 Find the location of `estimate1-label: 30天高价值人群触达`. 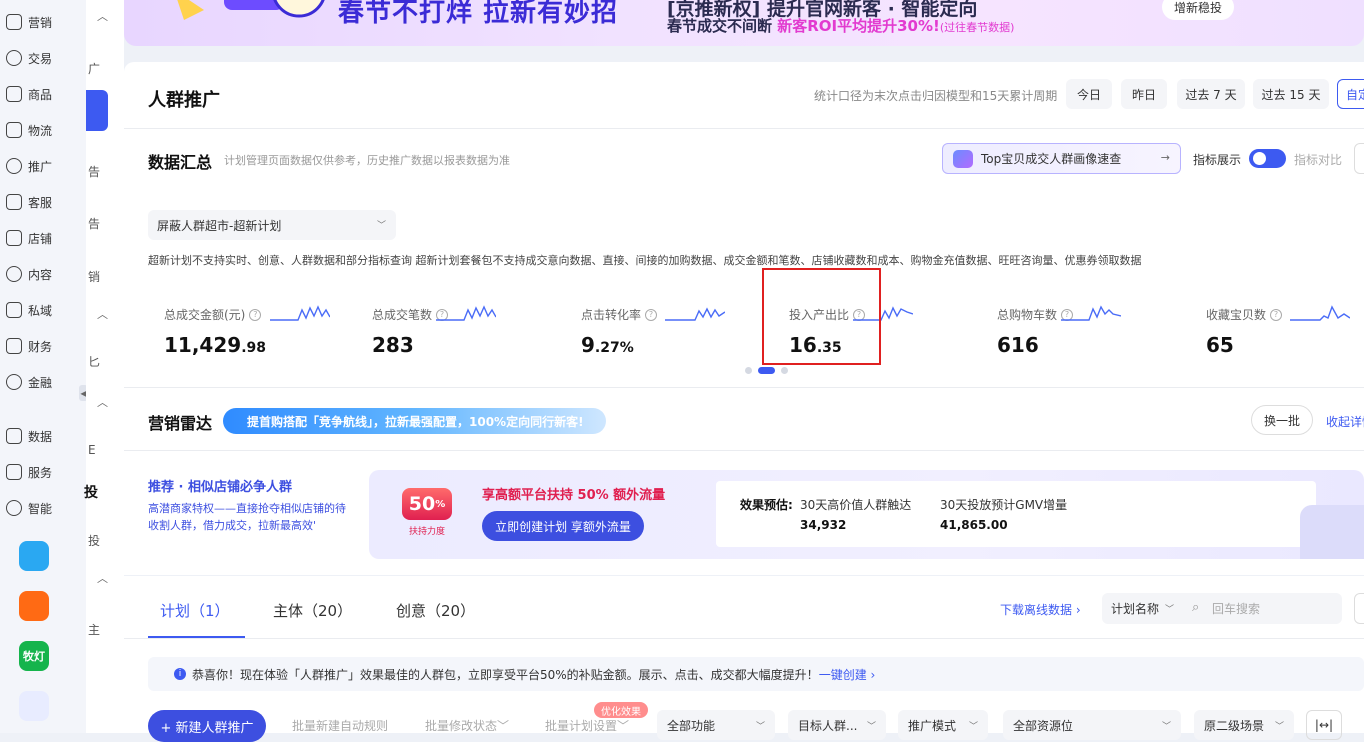

estimate1-label: 30天高价值人群触达 is located at coordinates (856, 505).